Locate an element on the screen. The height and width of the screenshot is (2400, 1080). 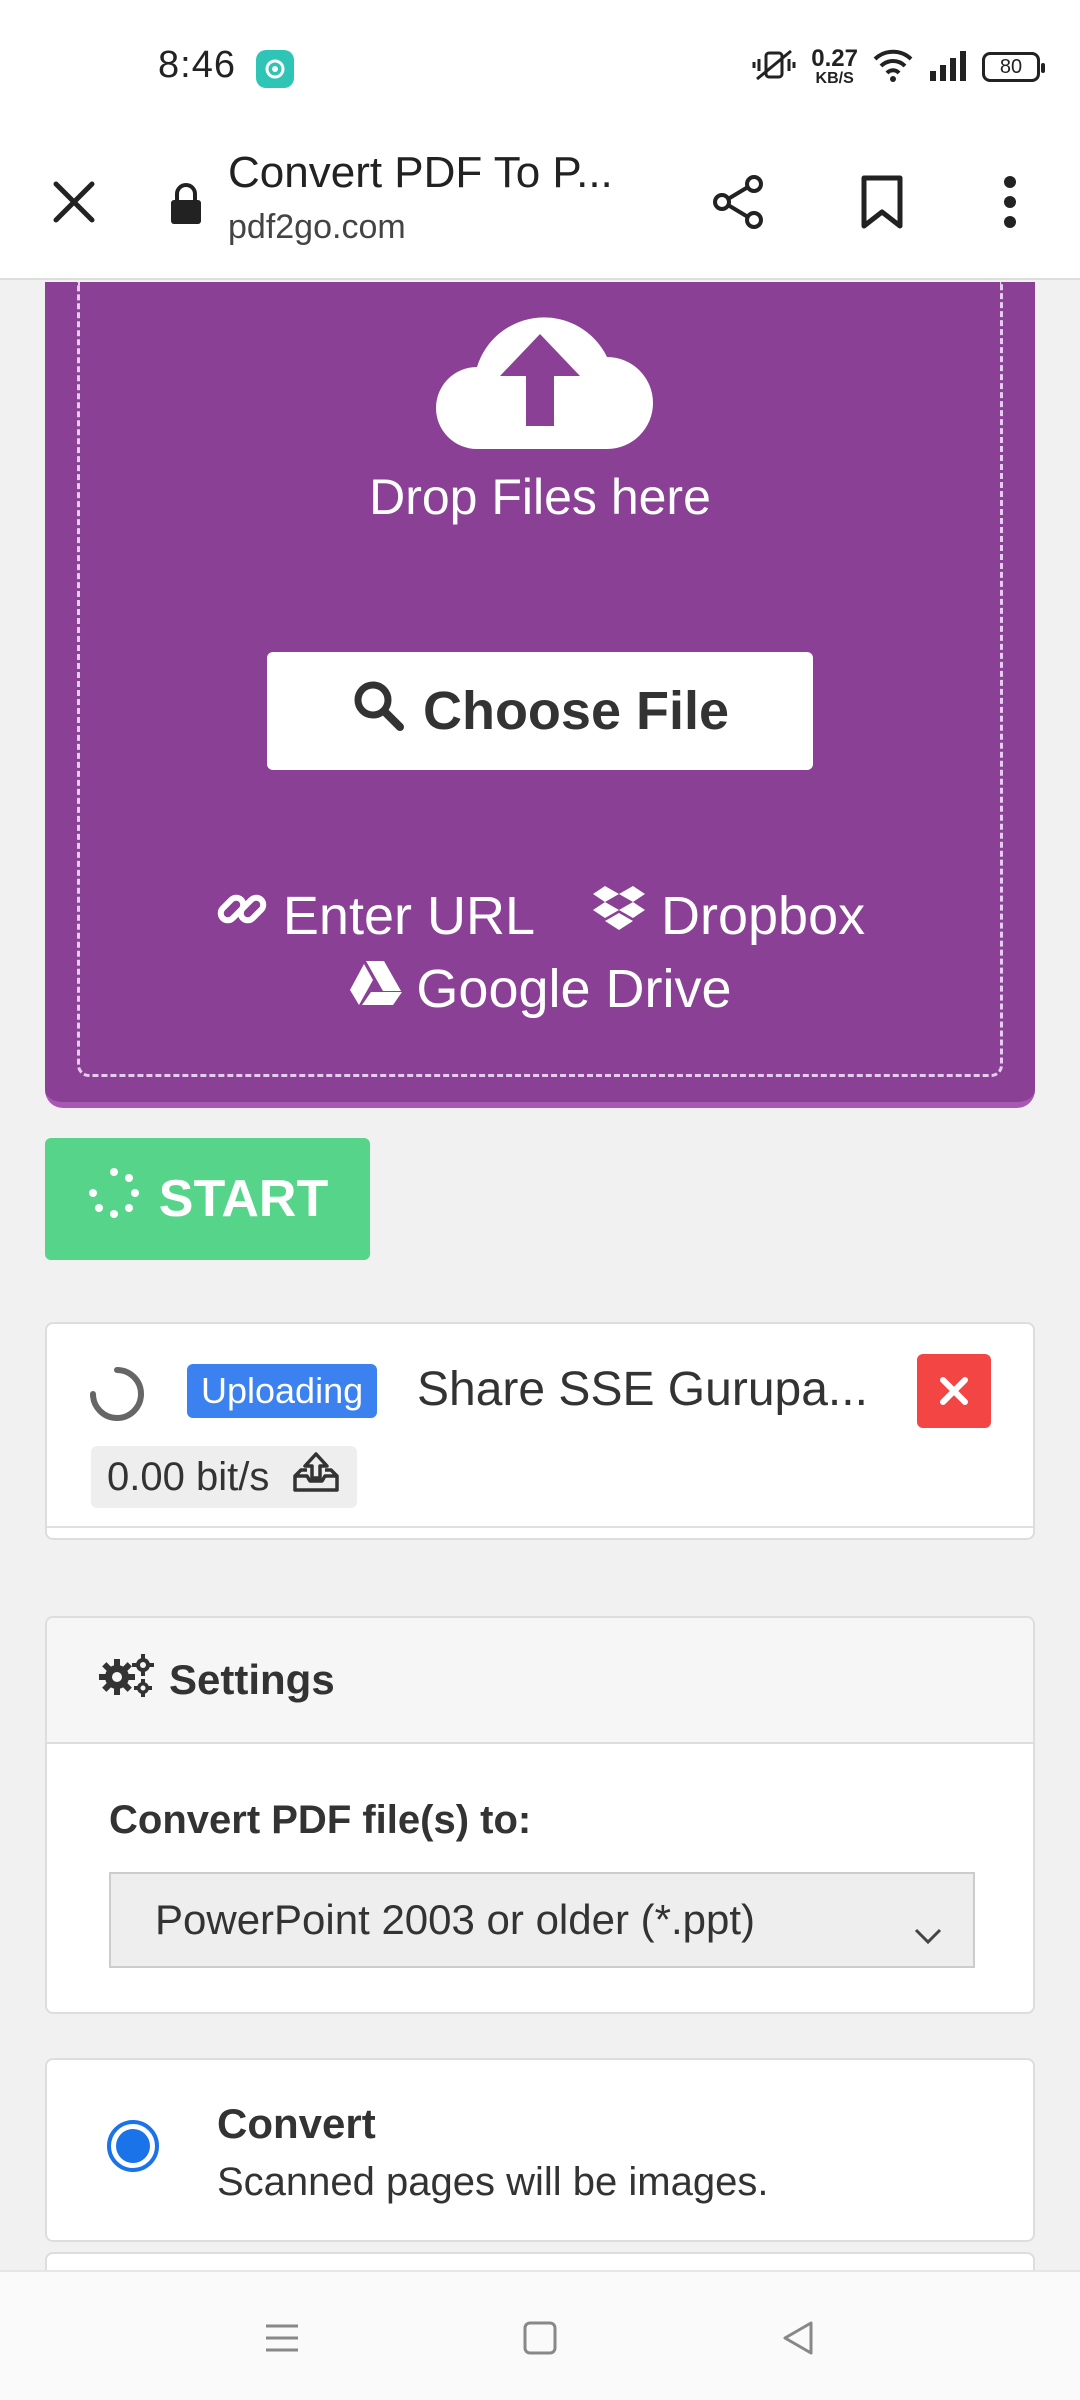
search-icon is located at coordinates (378, 711).